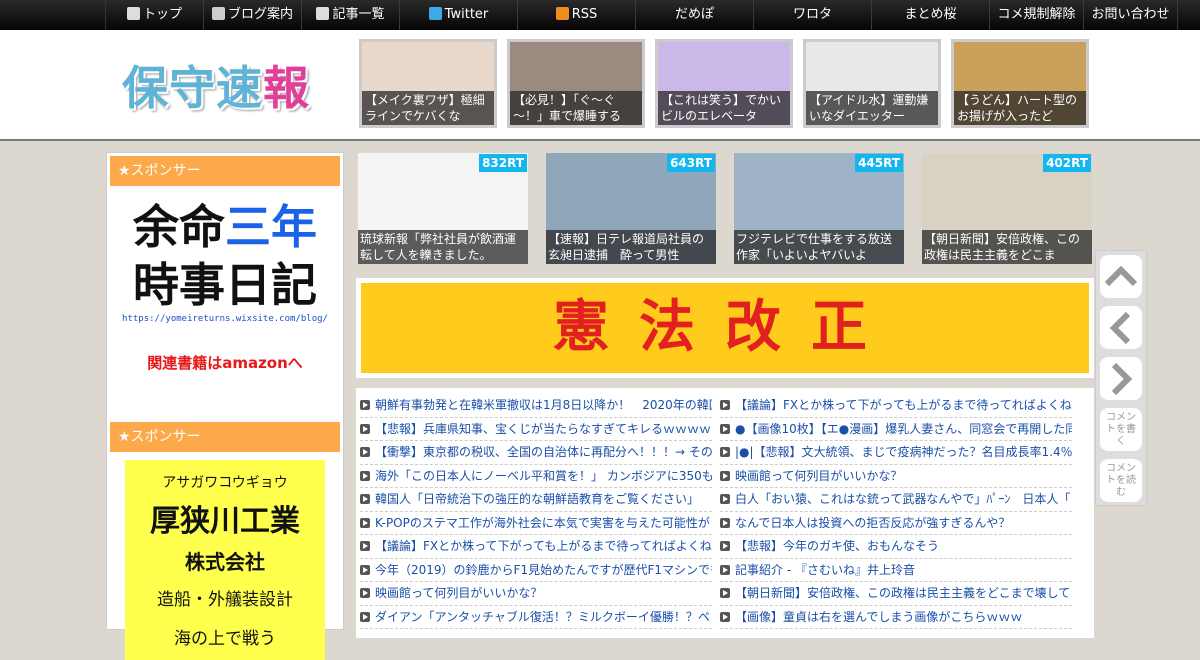  I want to click on next-button, so click(1121, 378).